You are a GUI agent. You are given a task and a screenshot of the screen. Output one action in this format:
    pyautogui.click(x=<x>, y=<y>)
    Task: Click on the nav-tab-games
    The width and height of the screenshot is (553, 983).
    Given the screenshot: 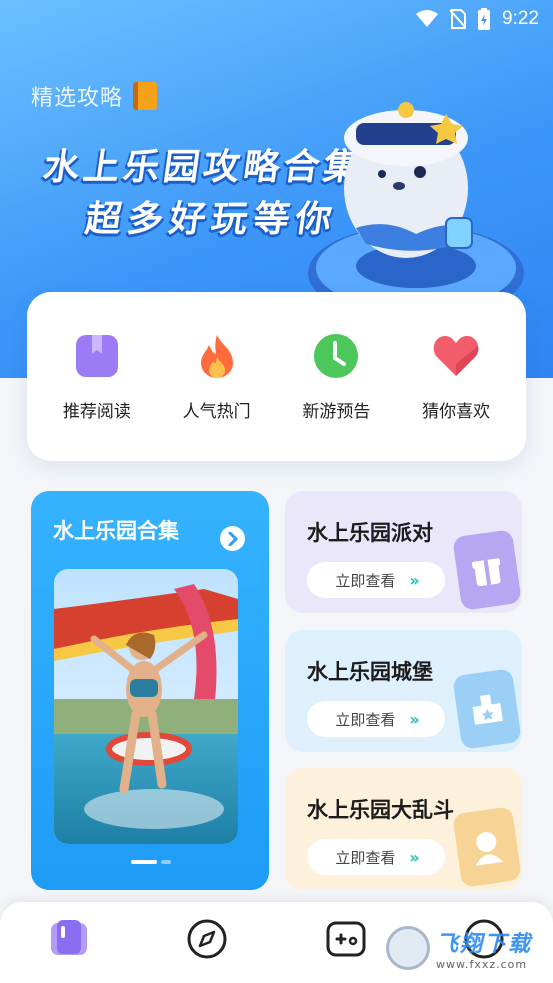 What is the action you would take?
    pyautogui.click(x=346, y=939)
    